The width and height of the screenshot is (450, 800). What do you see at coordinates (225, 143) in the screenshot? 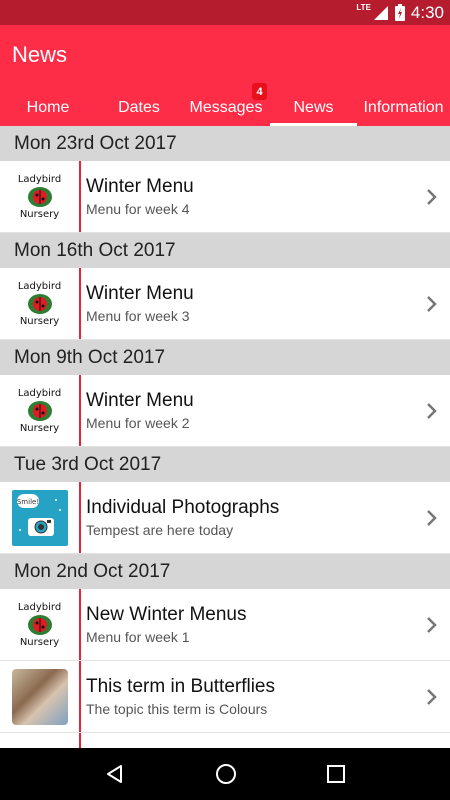
I see `date-header: Mon 23rd Oct 2017` at bounding box center [225, 143].